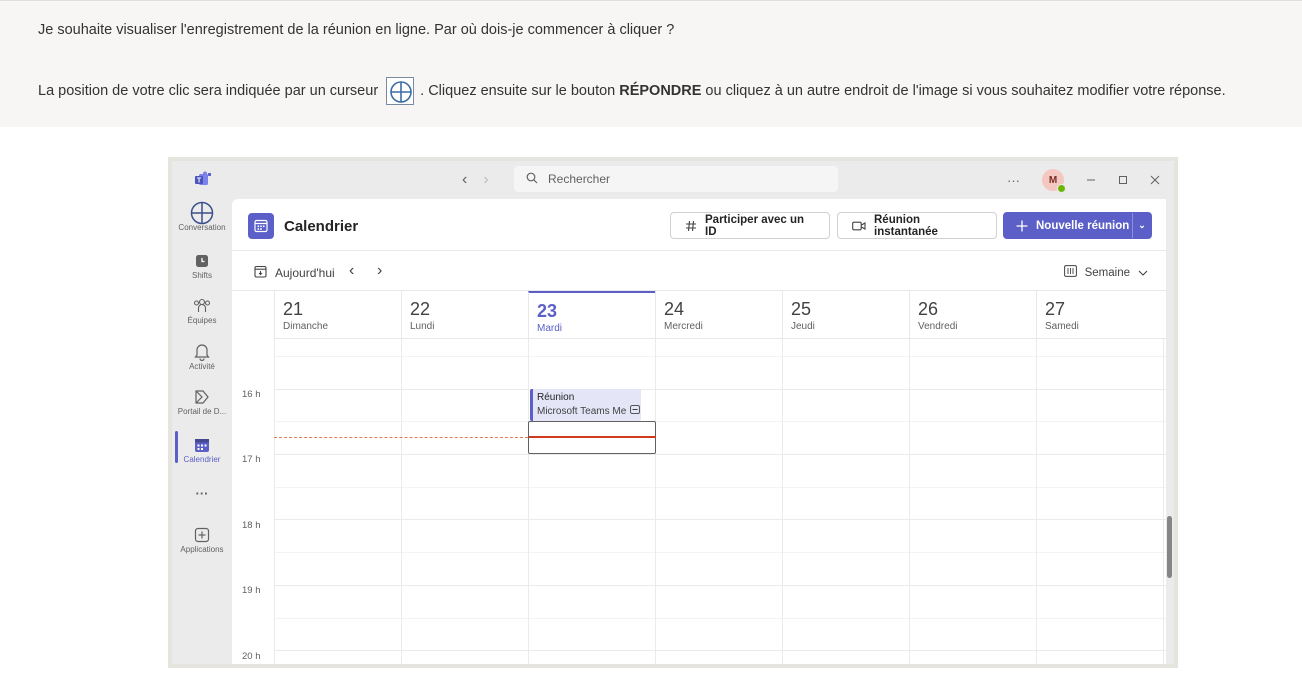  I want to click on day-name: Vendredi, so click(938, 326).